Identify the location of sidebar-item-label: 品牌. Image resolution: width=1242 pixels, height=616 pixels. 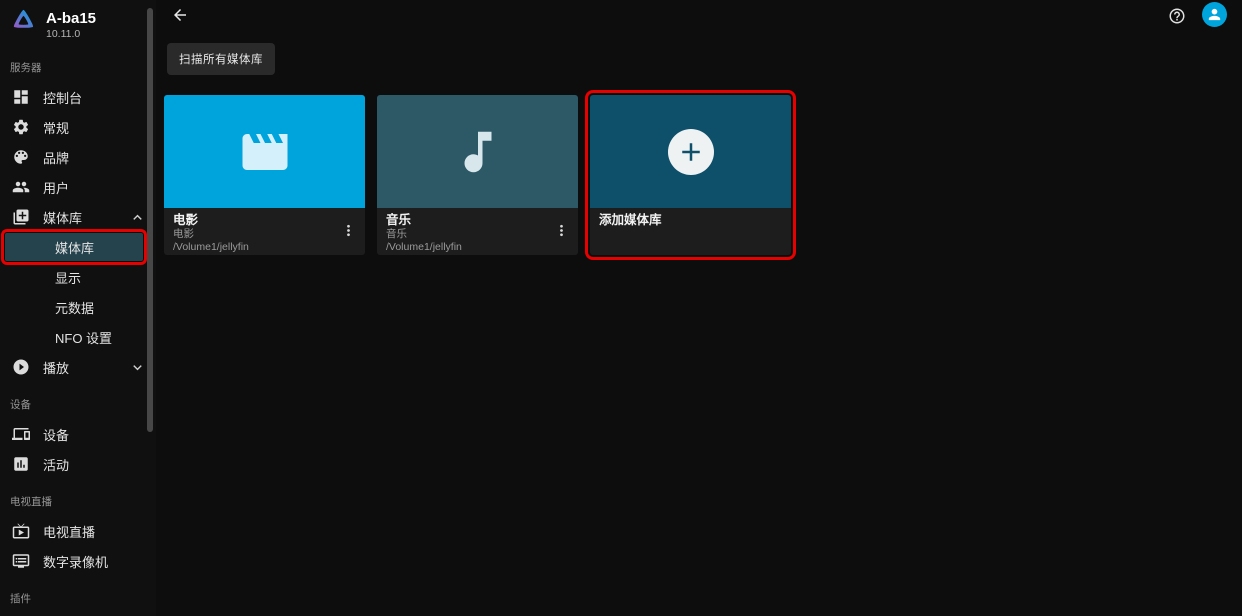
(56, 158).